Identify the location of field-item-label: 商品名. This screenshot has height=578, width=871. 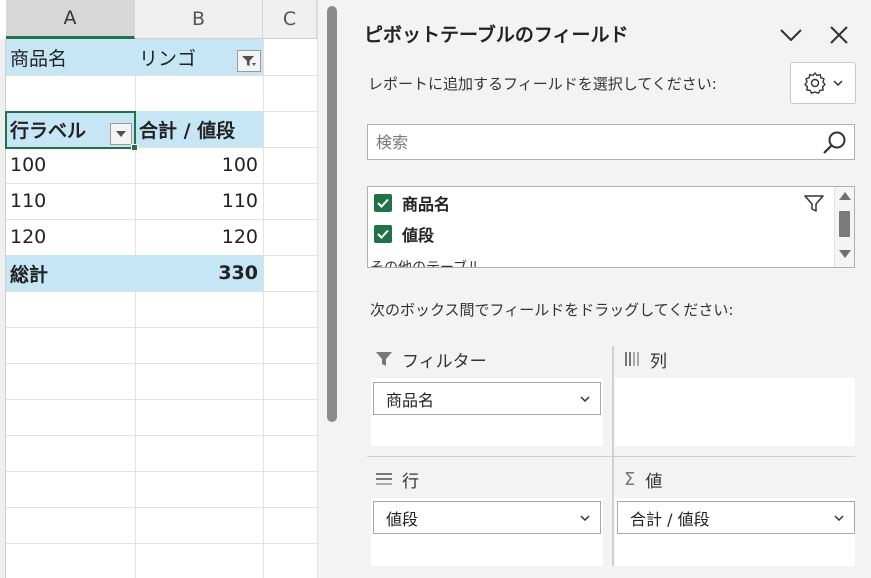
(426, 204).